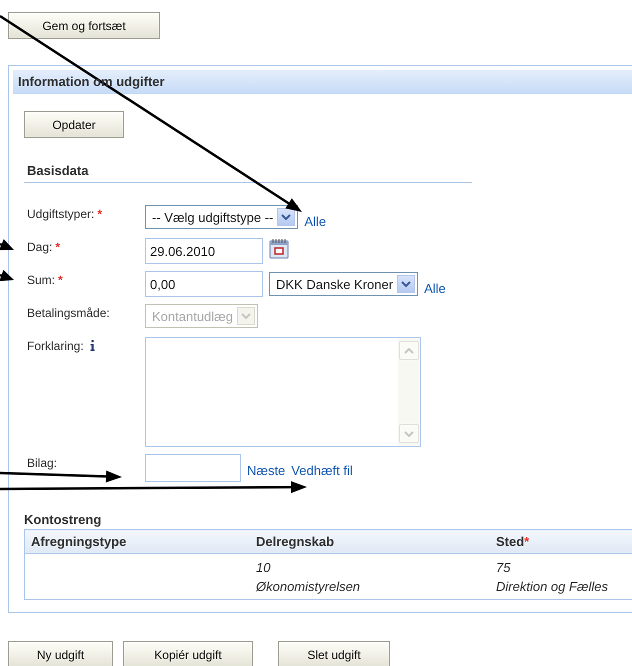 This screenshot has height=666, width=632. What do you see at coordinates (92, 345) in the screenshot?
I see `info-icon` at bounding box center [92, 345].